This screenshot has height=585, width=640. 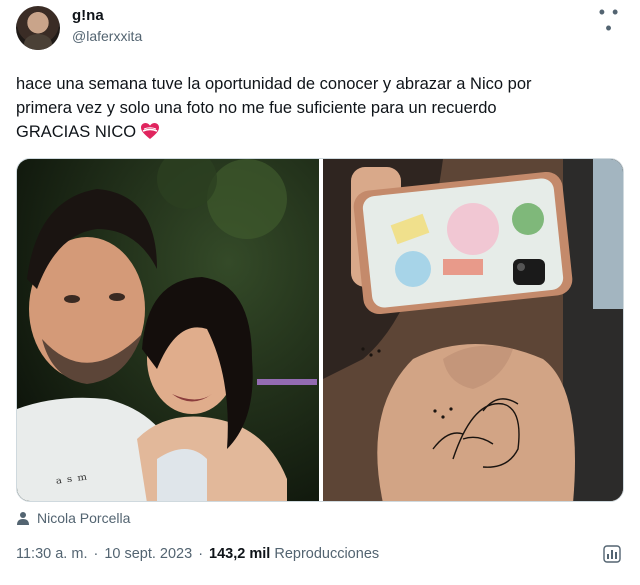 What do you see at coordinates (23, 518) in the screenshot?
I see `person-icon` at bounding box center [23, 518].